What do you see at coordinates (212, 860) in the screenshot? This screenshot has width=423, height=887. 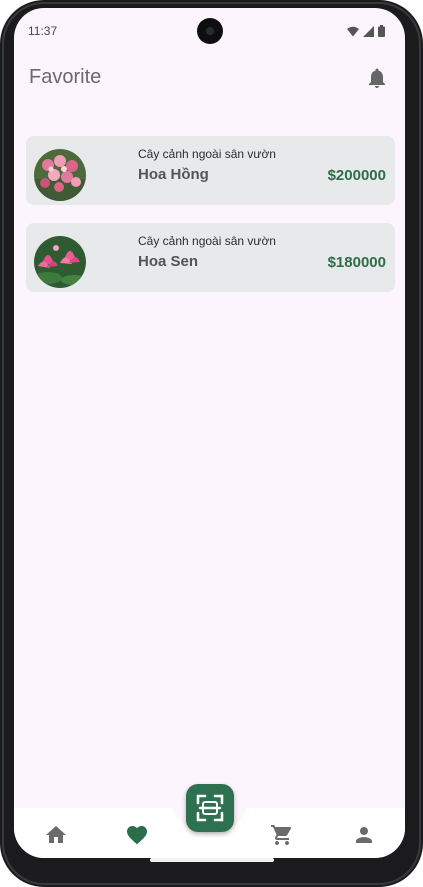 I see `home-indicator` at bounding box center [212, 860].